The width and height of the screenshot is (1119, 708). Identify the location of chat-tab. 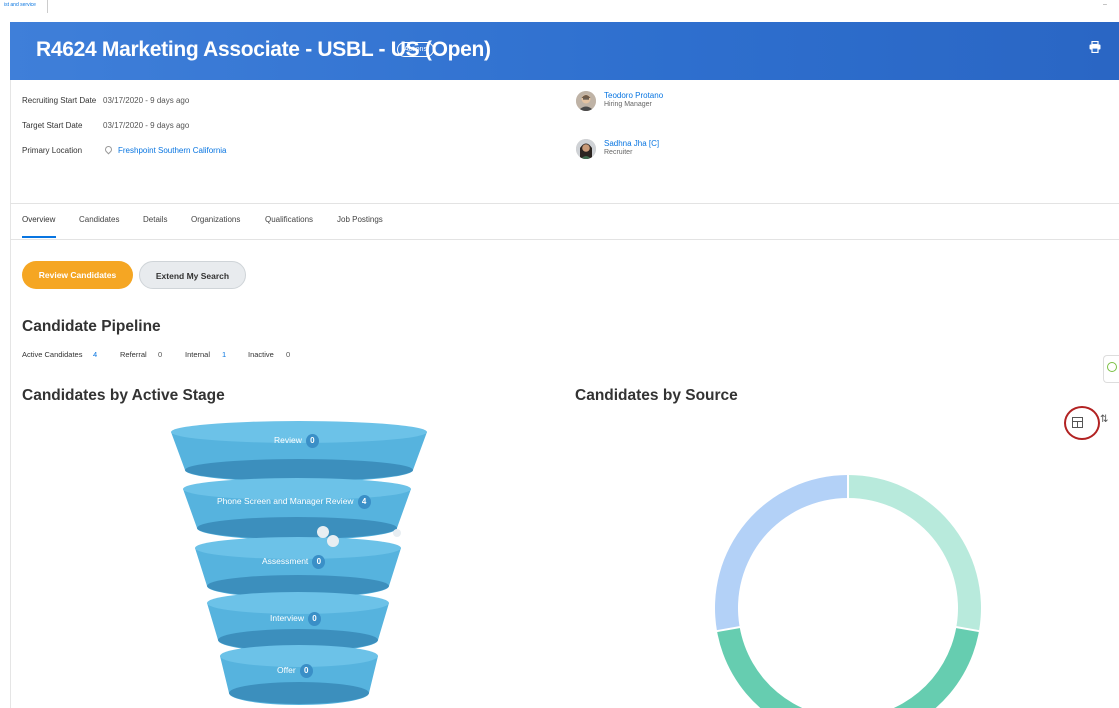
(1111, 369).